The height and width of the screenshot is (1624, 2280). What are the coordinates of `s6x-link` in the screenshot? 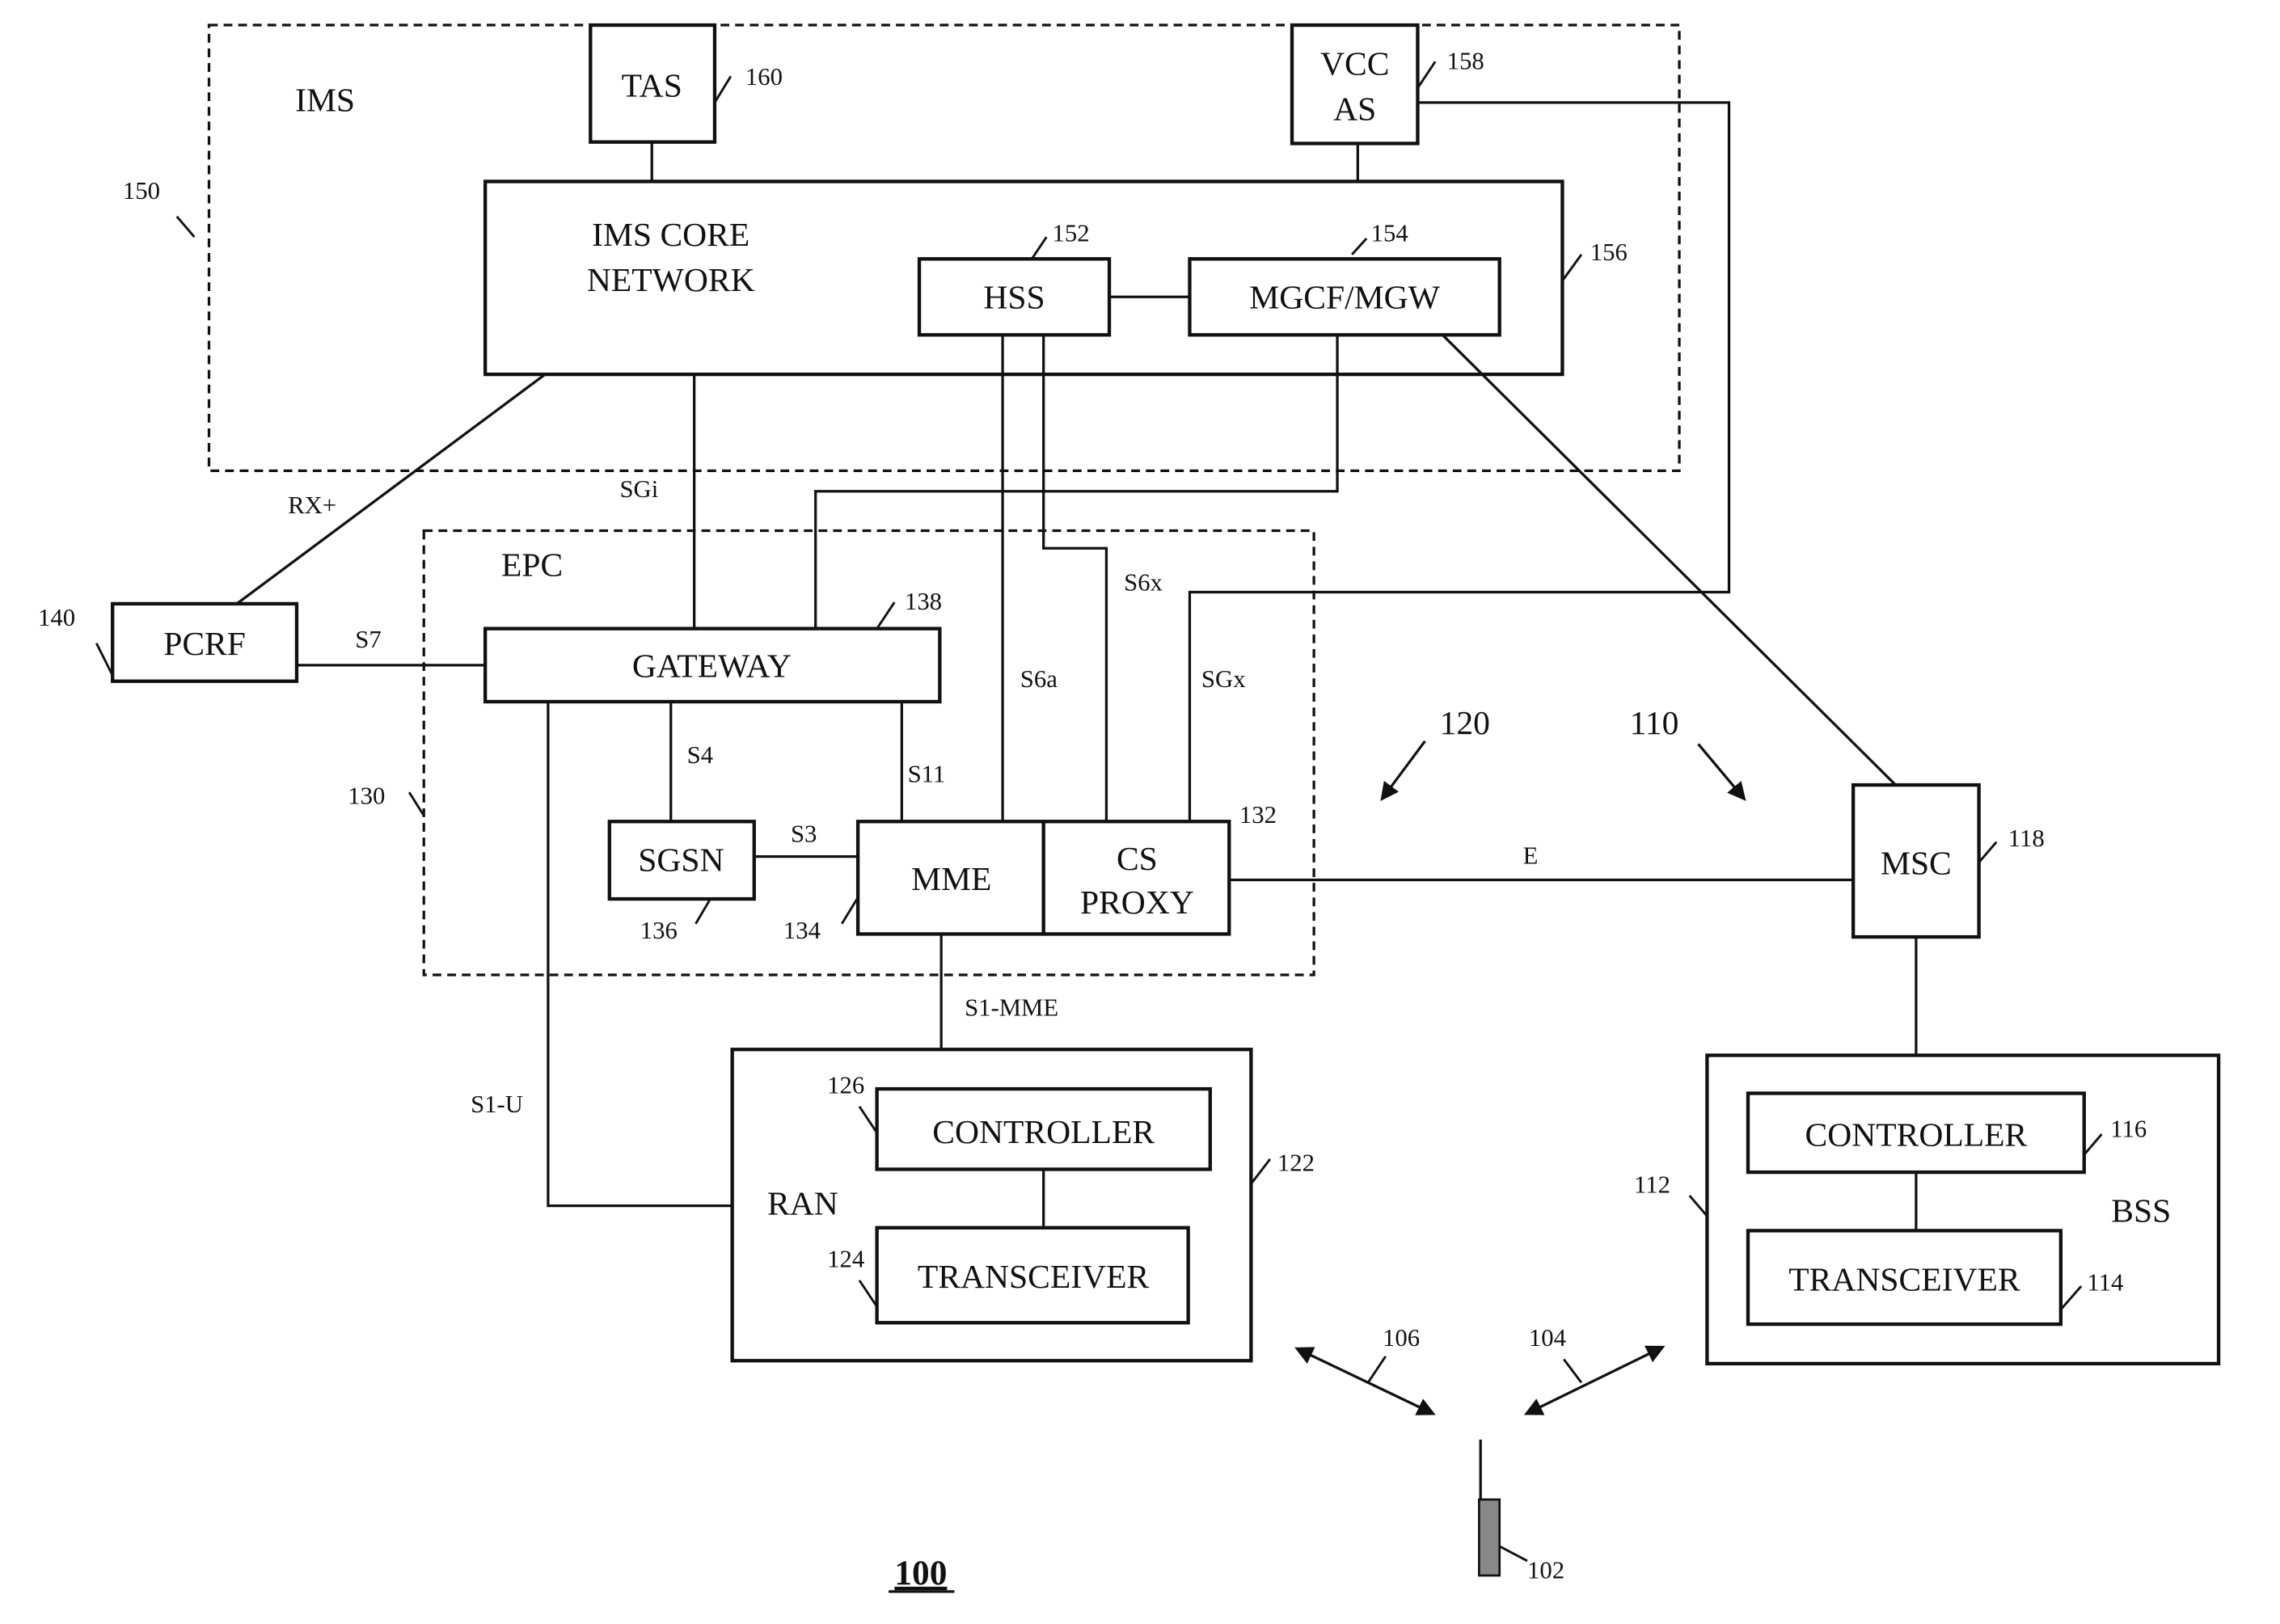 It's located at (1075, 578).